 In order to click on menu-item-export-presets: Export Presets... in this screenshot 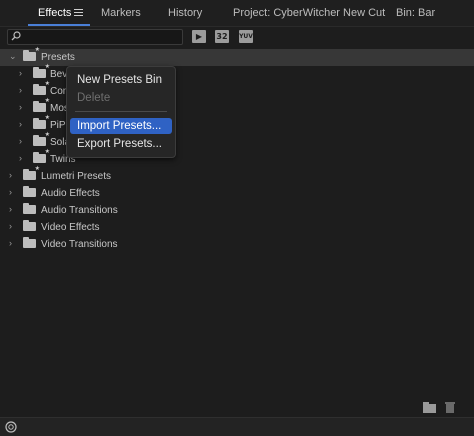, I will do `click(121, 144)`.